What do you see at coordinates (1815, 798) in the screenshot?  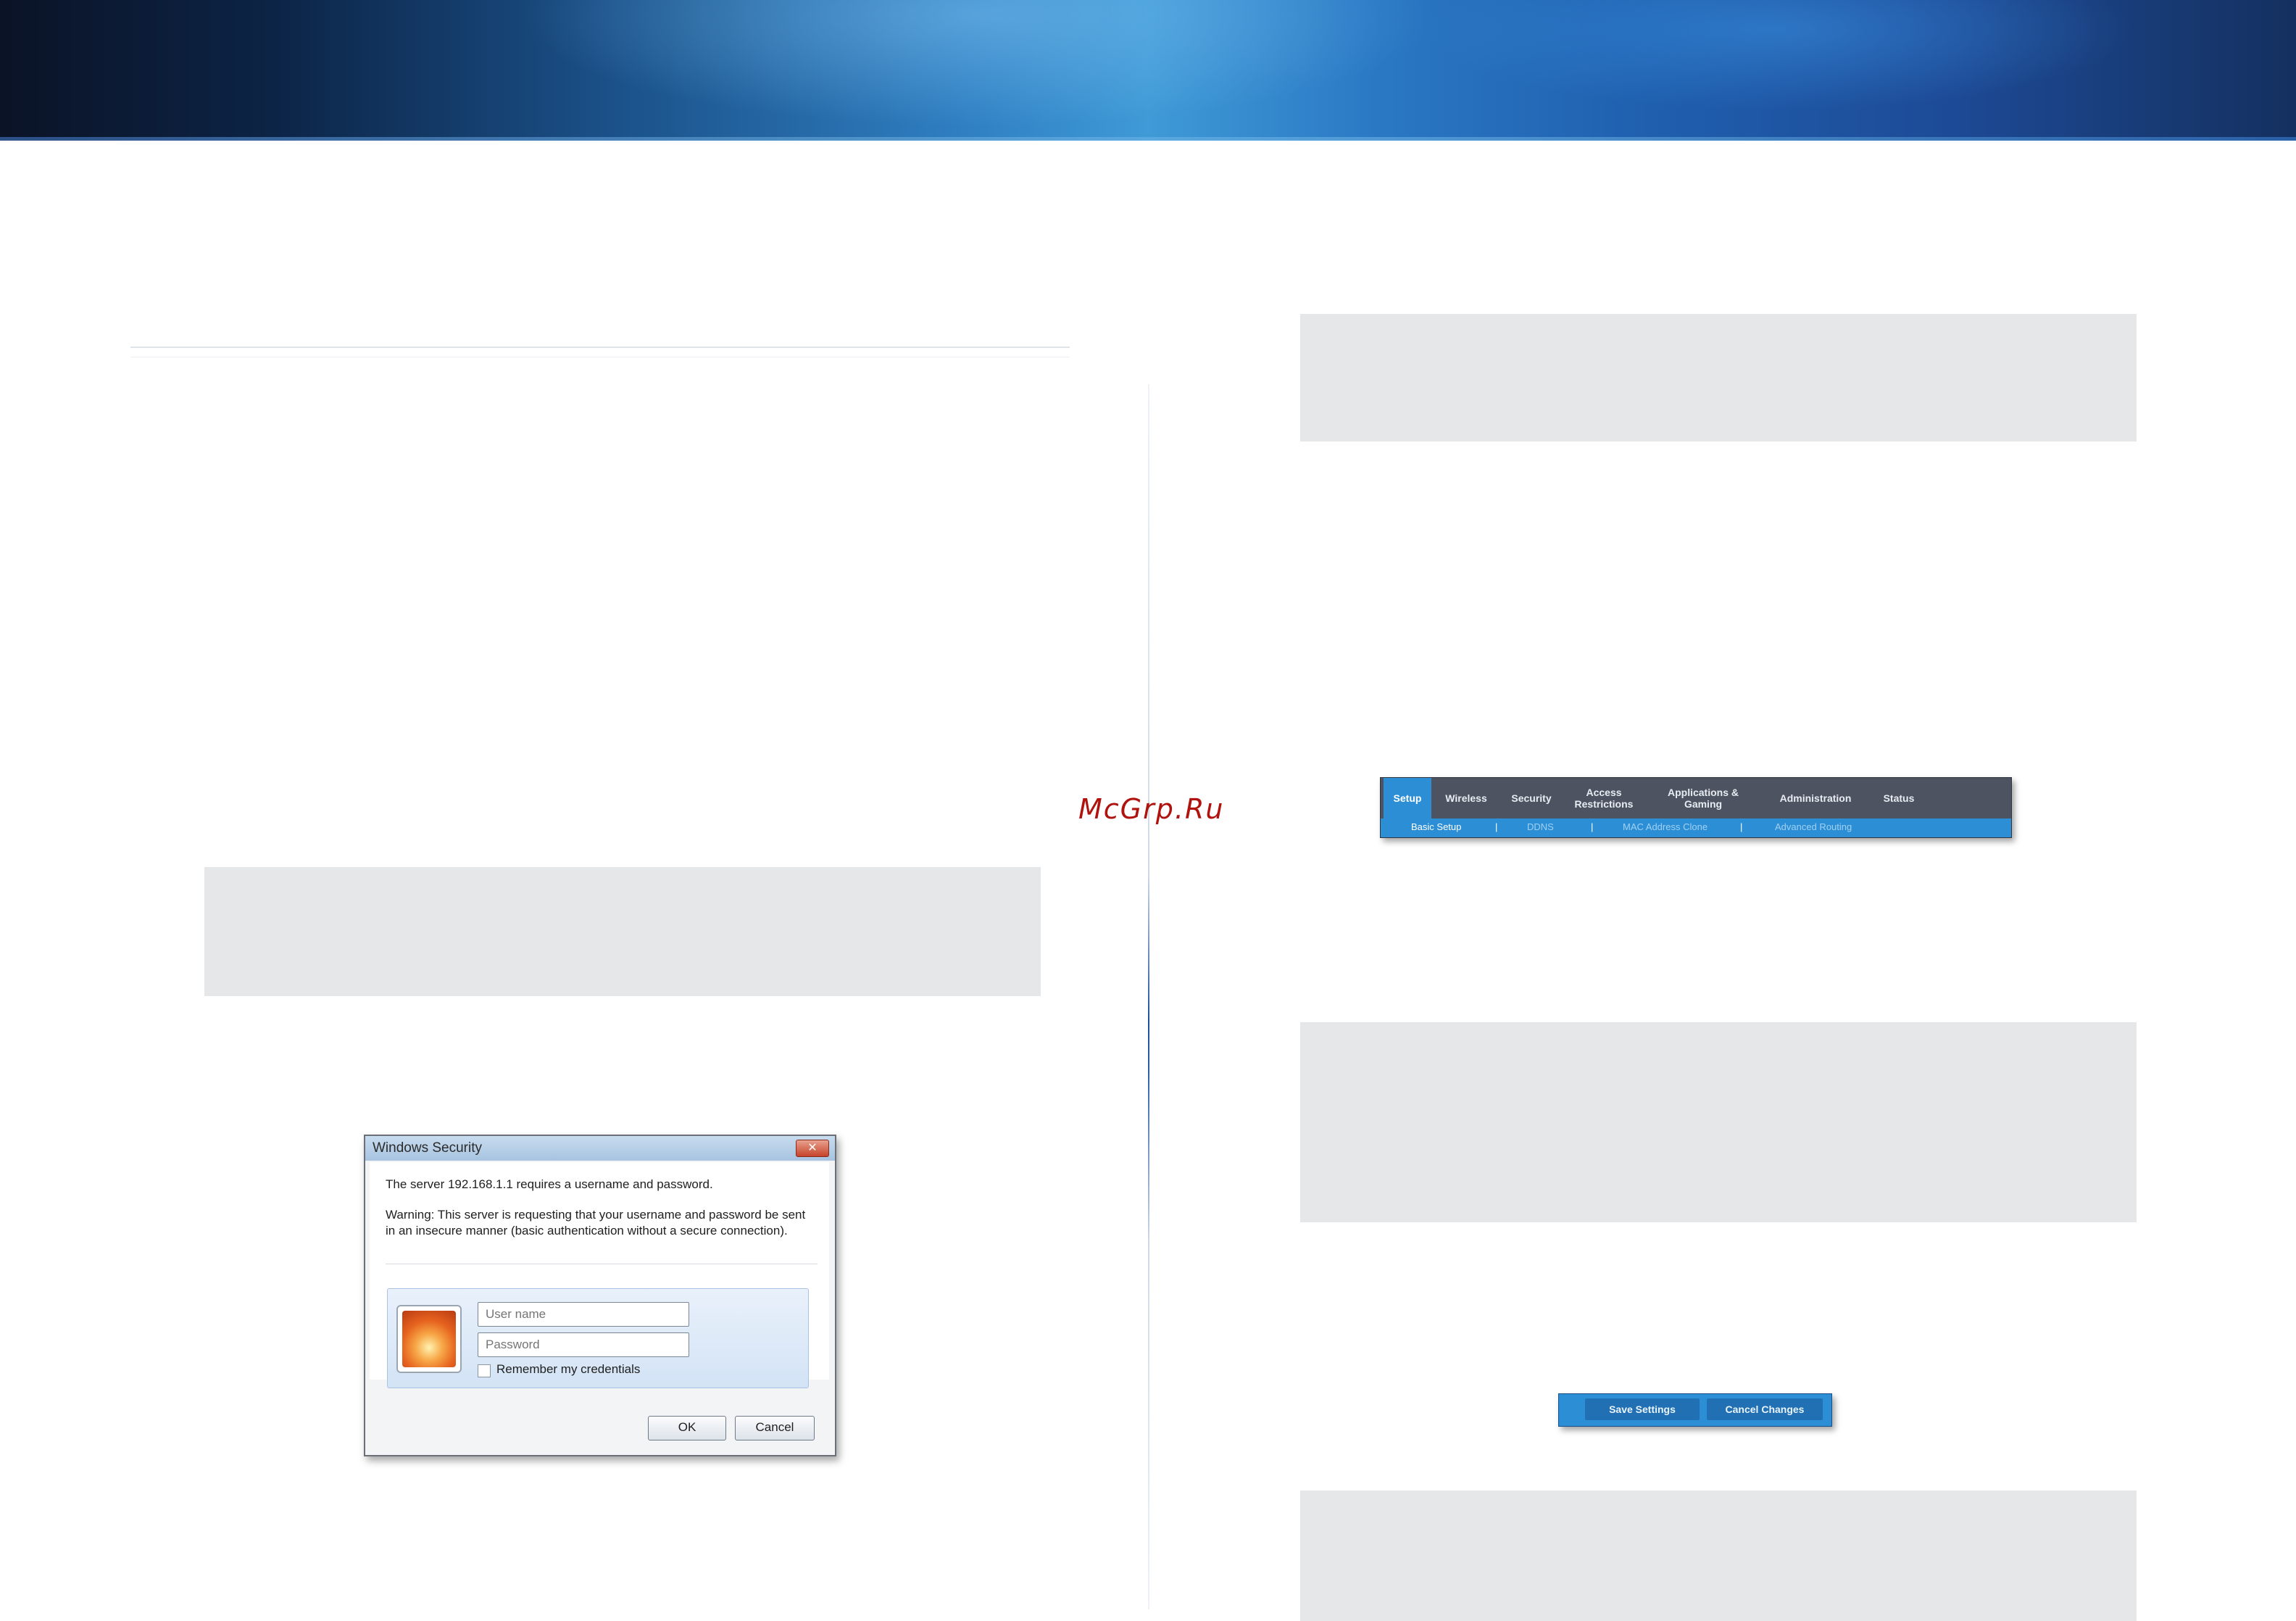 I see `tab-administration: Administration` at bounding box center [1815, 798].